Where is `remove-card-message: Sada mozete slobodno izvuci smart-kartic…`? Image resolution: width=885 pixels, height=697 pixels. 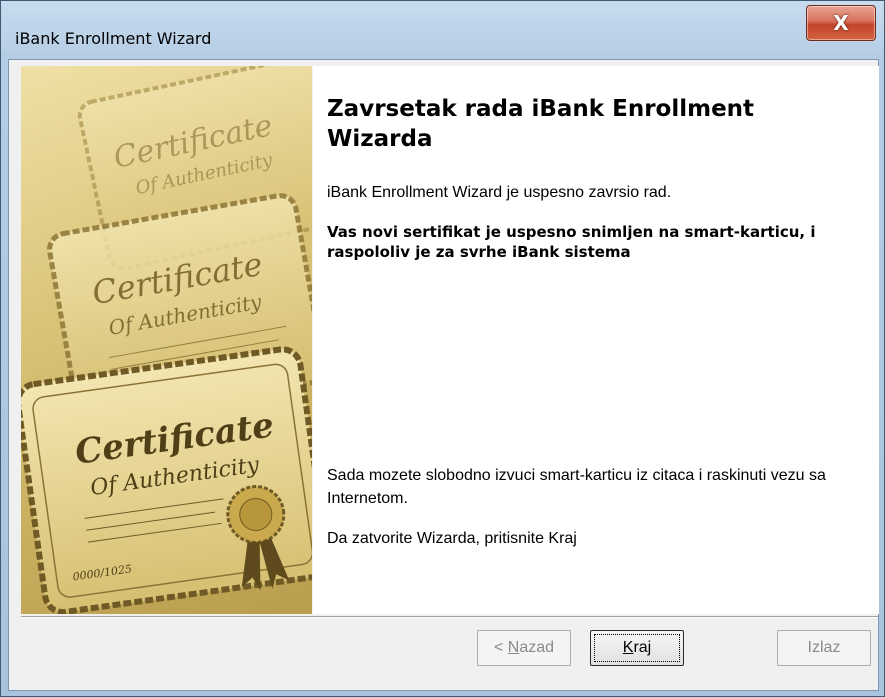
remove-card-message: Sada mozete slobodno izvuci smart-kartic… is located at coordinates (576, 487).